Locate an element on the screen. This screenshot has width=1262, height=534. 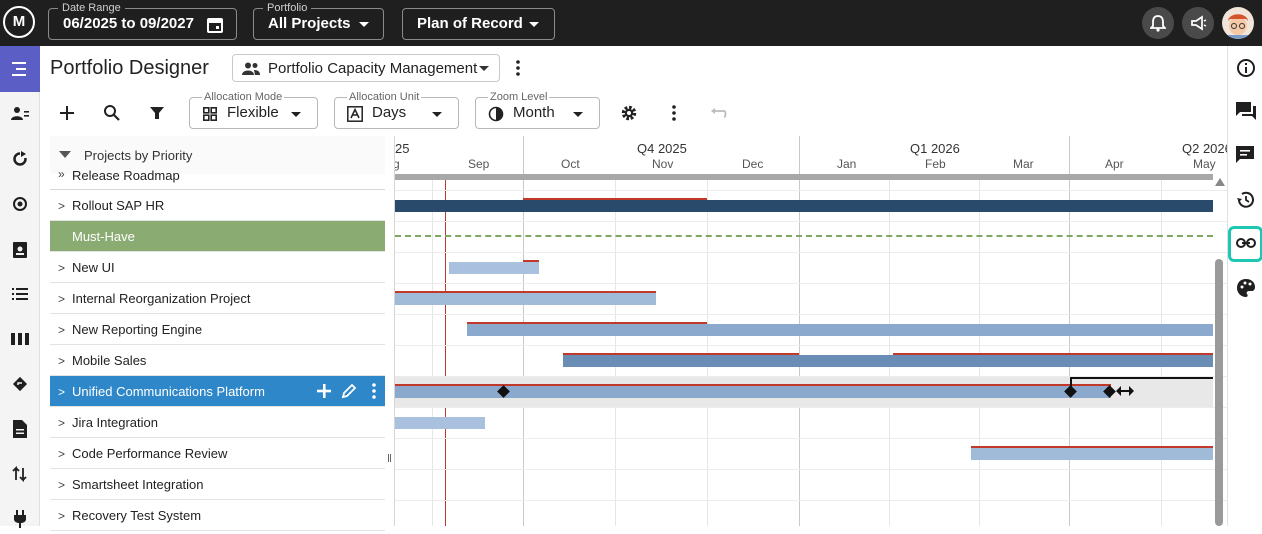
more-vertical-icon is located at coordinates (674, 113).